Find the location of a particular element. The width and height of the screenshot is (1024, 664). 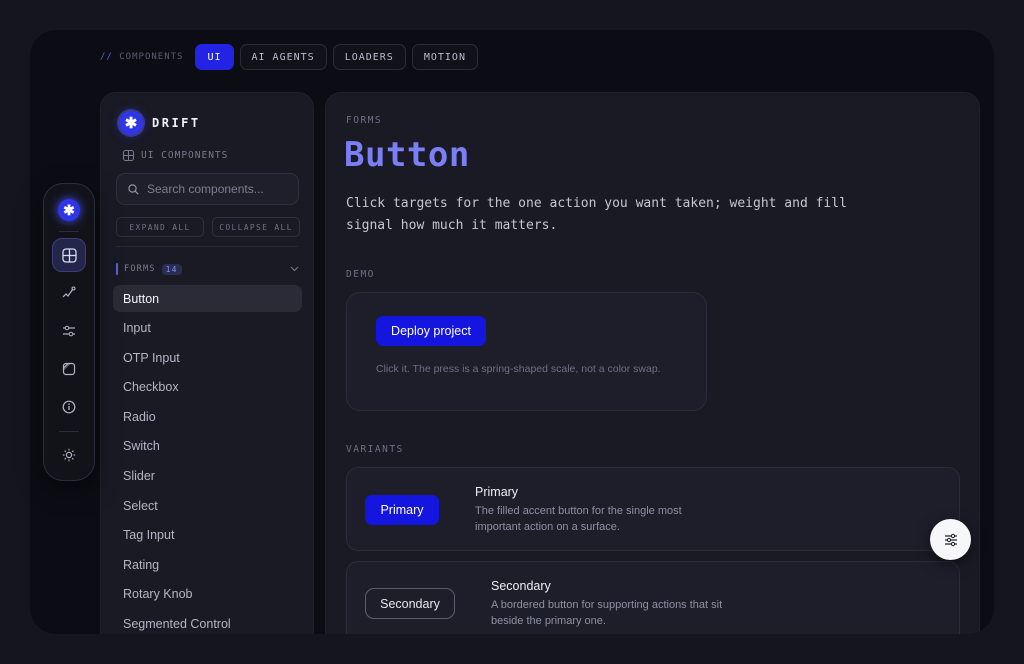

chart-icon is located at coordinates (69, 292).